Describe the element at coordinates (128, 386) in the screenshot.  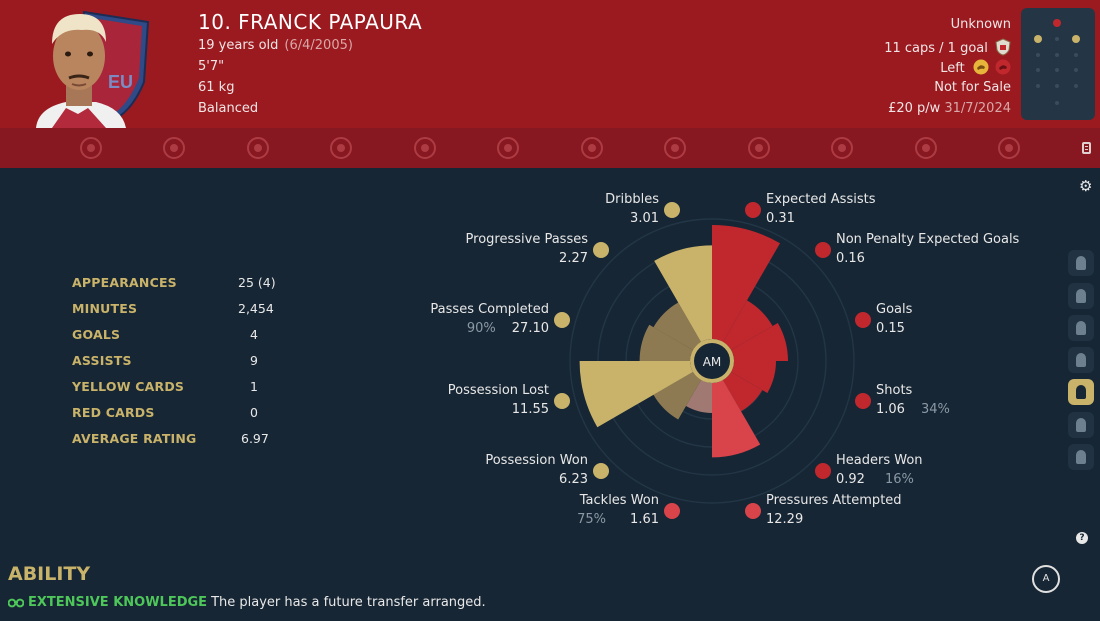
I see `stat-label: YELLOW CARDS` at that location.